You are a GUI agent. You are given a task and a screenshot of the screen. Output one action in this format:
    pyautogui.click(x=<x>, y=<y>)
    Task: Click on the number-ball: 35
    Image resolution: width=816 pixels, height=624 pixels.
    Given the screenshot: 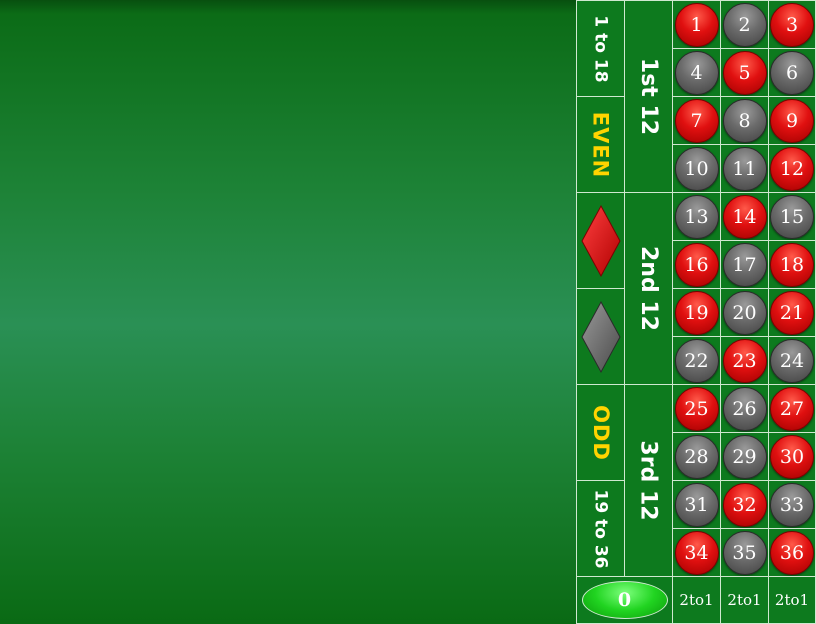 What is the action you would take?
    pyautogui.click(x=744, y=552)
    